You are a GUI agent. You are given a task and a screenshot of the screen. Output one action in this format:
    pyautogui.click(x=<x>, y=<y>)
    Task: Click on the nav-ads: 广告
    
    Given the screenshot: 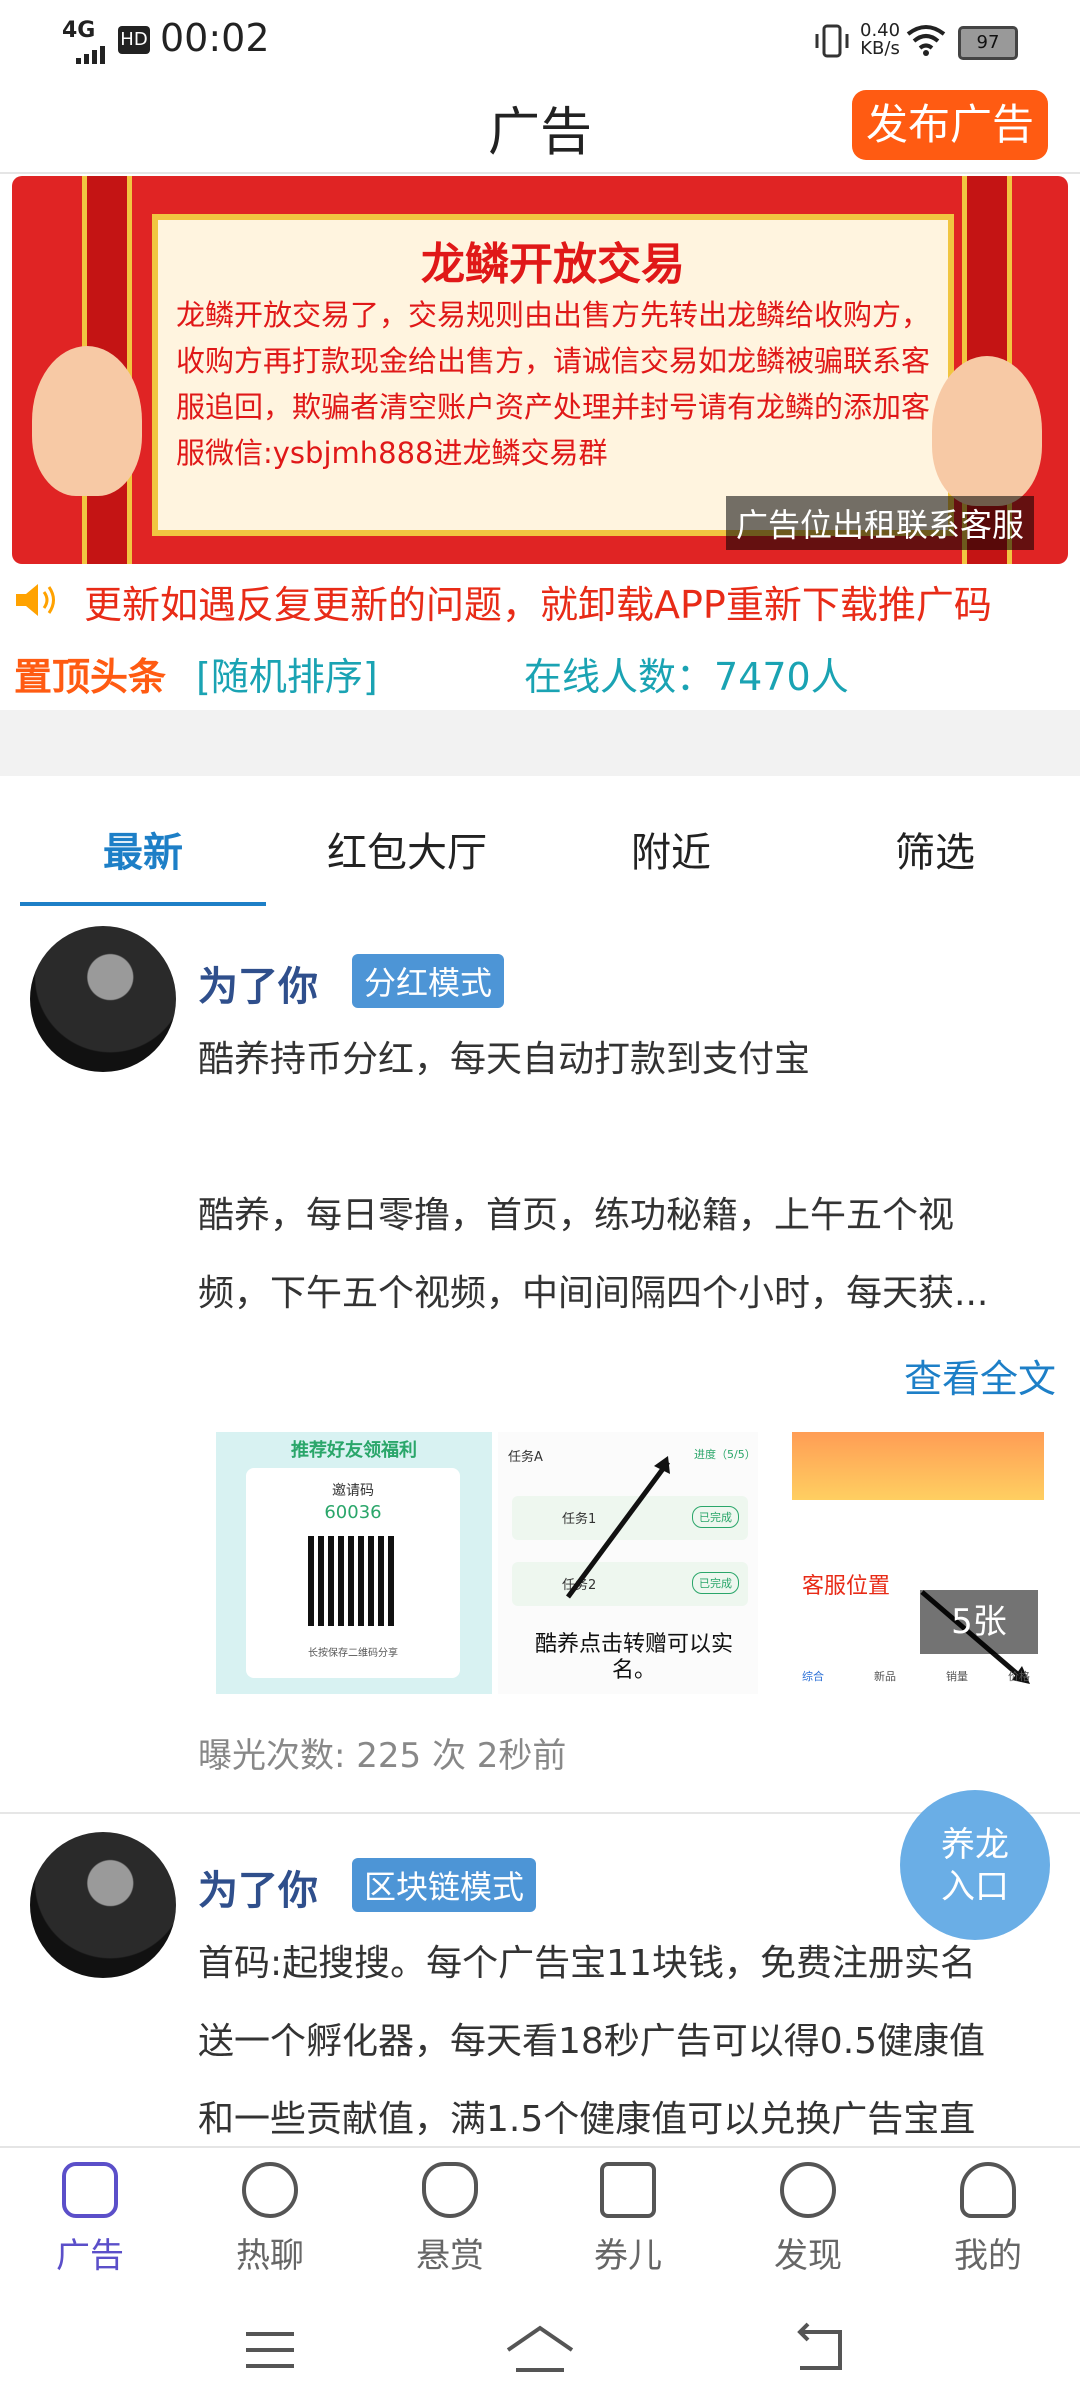 What is the action you would take?
    pyautogui.click(x=90, y=2219)
    